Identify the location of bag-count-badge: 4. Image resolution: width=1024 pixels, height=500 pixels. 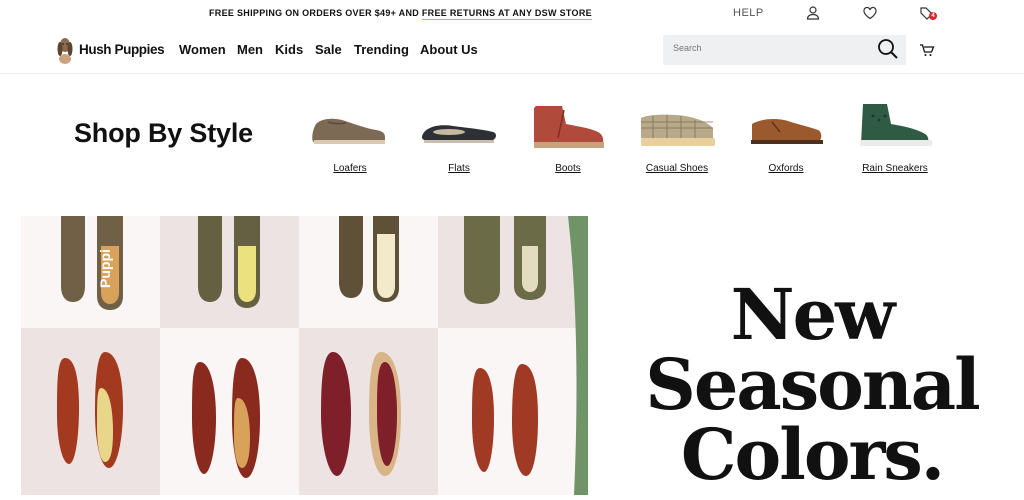
(933, 16).